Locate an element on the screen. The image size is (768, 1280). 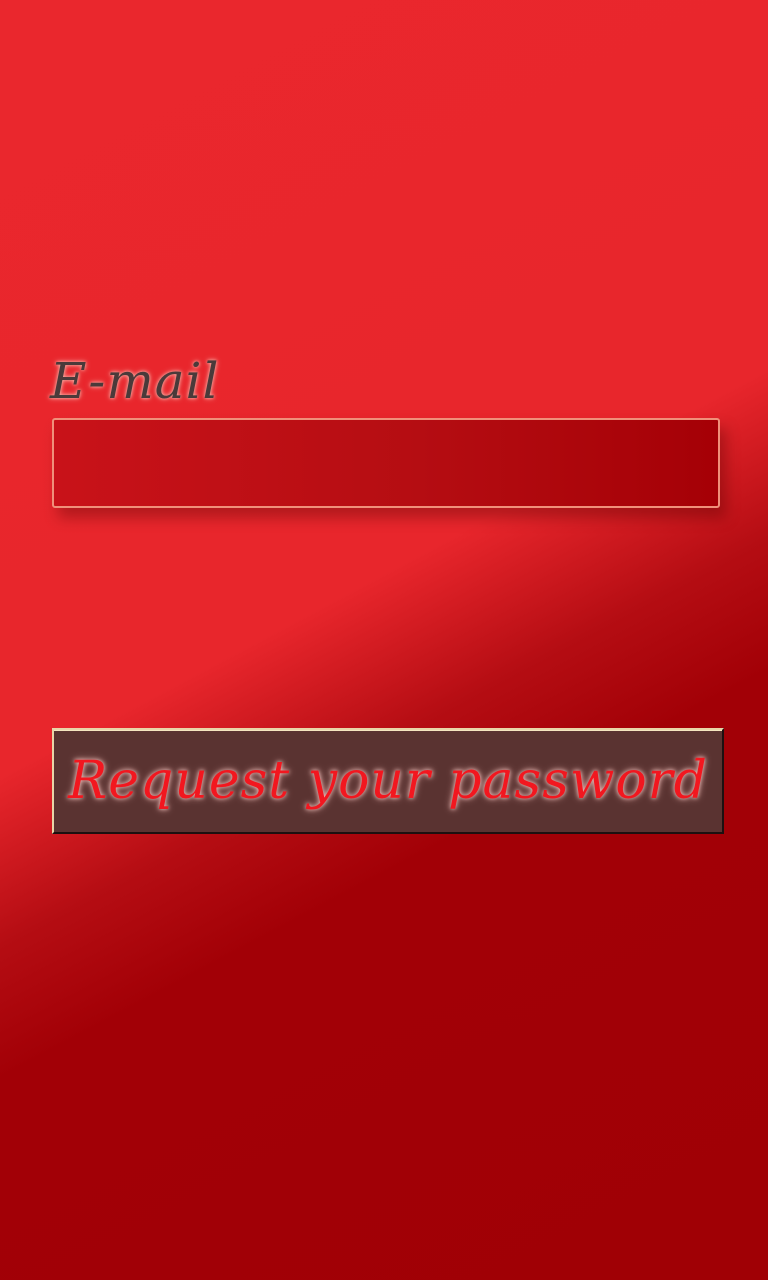
request-password-button-label: Request your password is located at coordinates (388, 781).